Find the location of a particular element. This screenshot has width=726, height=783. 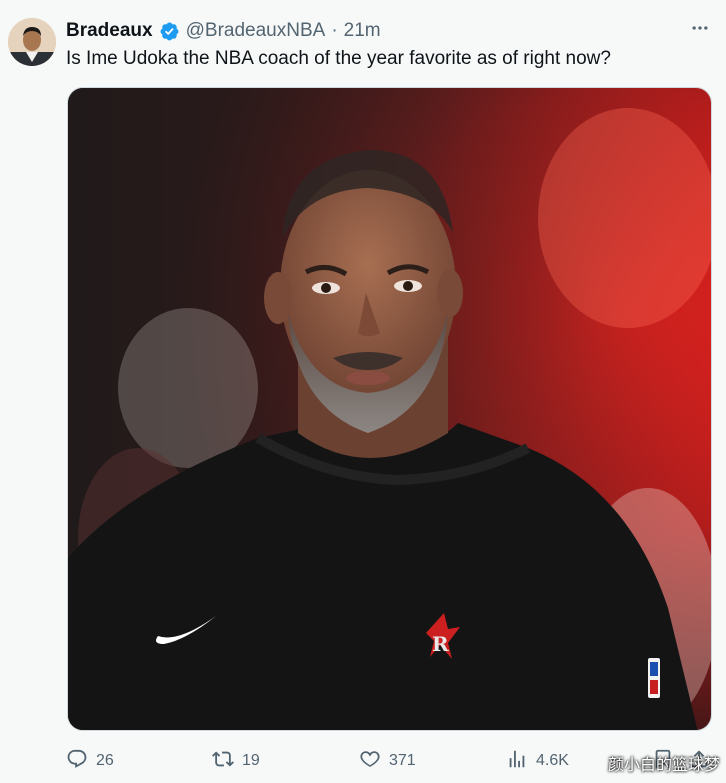

verified-badge-icon is located at coordinates (169, 31).